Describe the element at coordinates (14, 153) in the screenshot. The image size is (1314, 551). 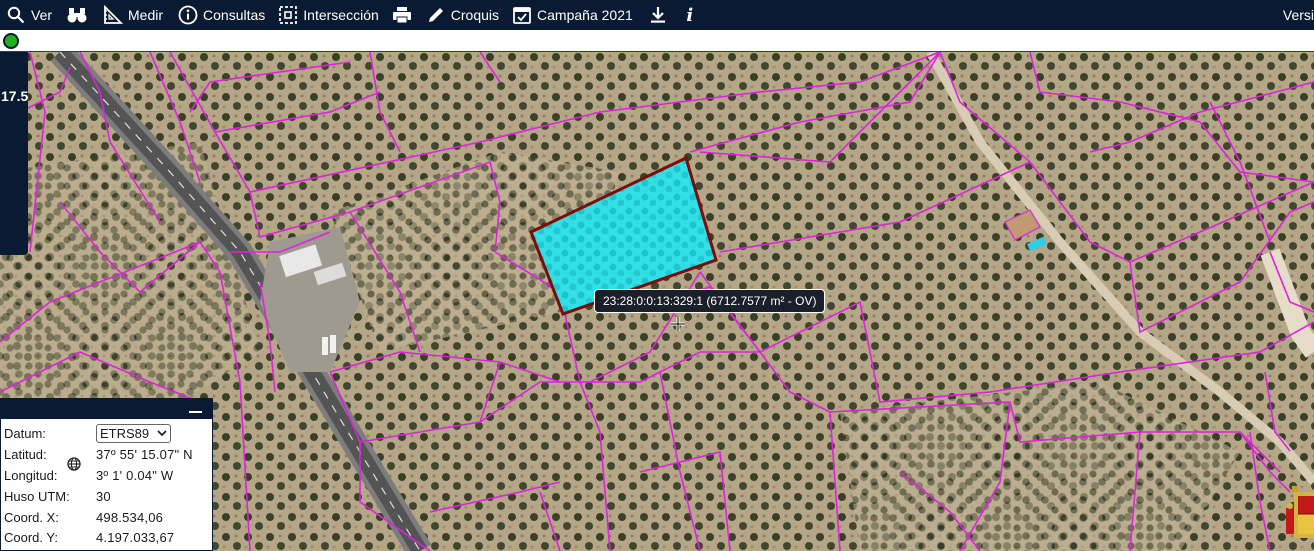
I see `zoom-panel: 17.5` at that location.